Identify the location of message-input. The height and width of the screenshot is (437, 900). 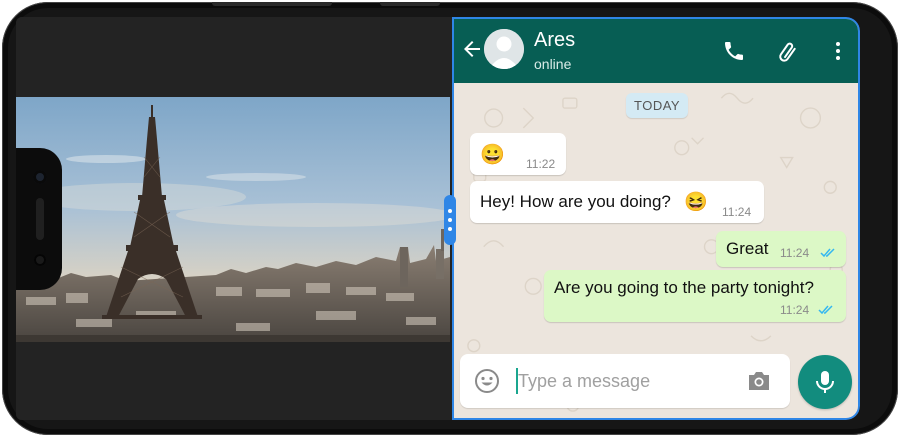
(628, 381).